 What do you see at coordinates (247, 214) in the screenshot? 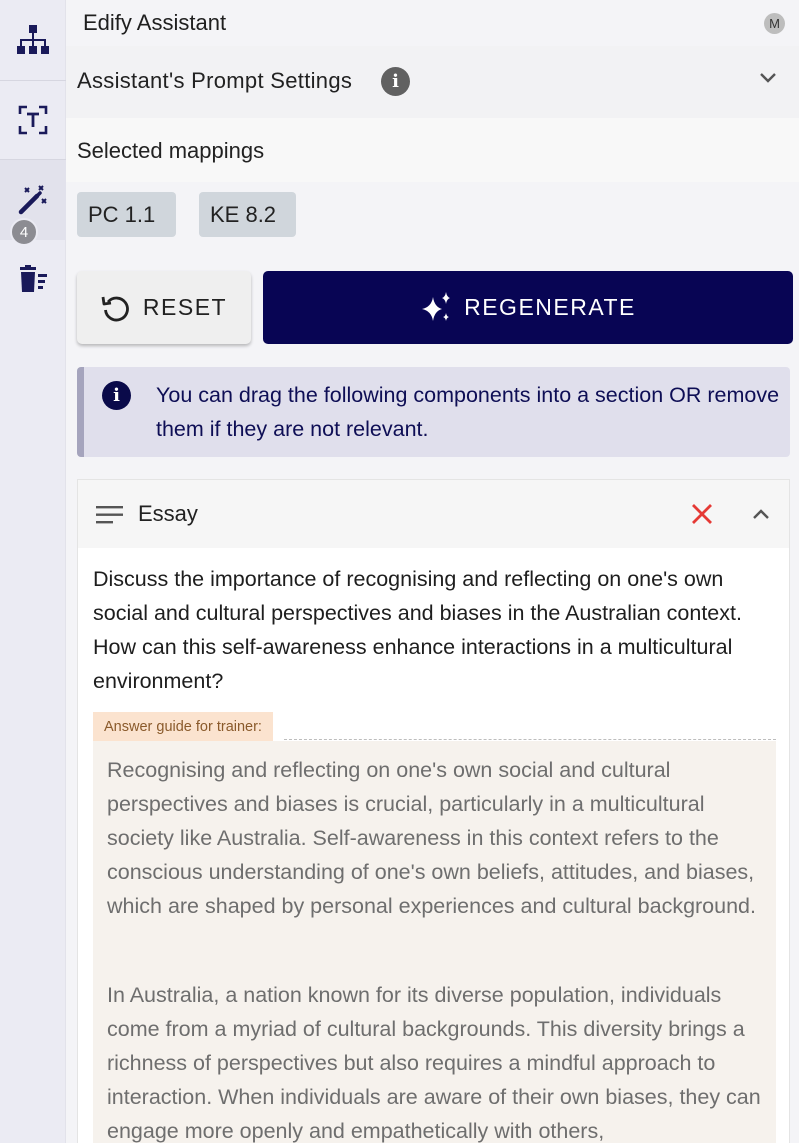
I see `mapping-chip: KE 8.2` at bounding box center [247, 214].